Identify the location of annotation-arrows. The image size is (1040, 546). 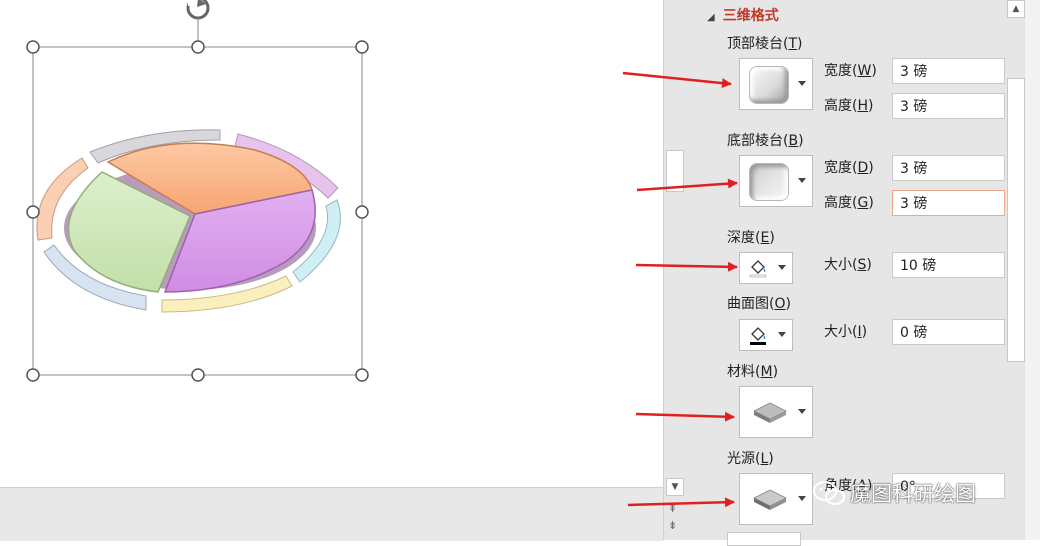
(680, 289).